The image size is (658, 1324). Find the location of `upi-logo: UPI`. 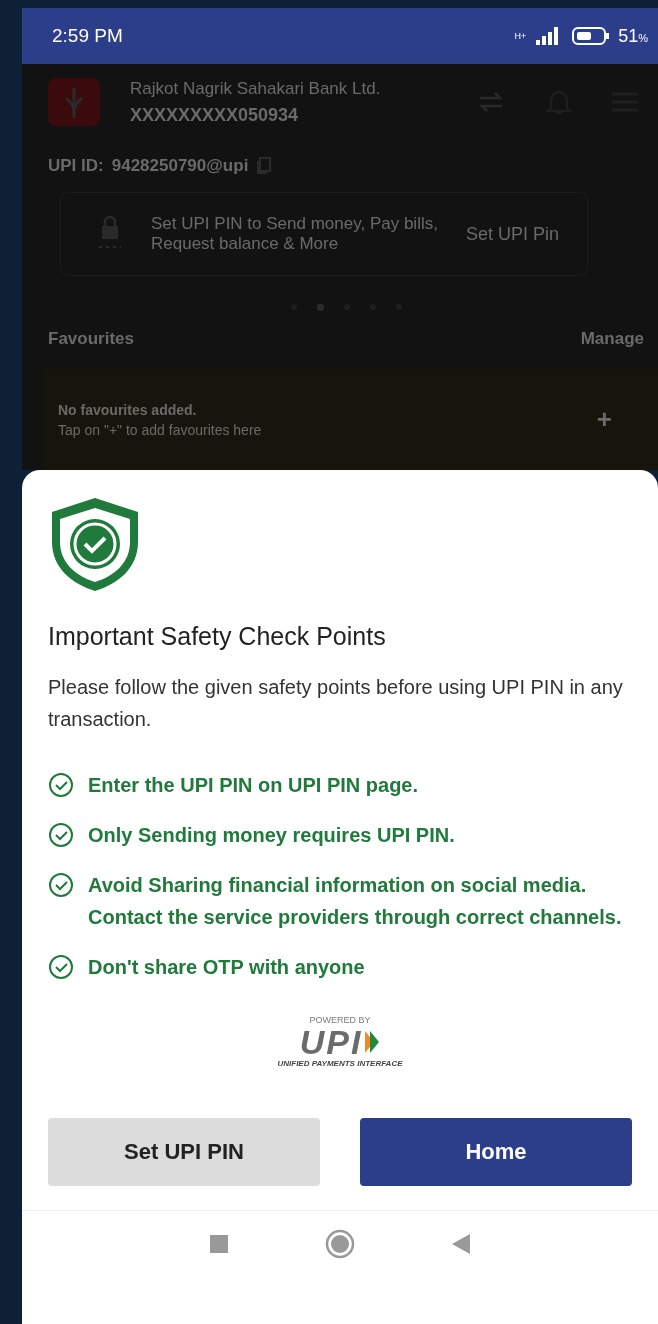

upi-logo: UPI is located at coordinates (331, 1042).